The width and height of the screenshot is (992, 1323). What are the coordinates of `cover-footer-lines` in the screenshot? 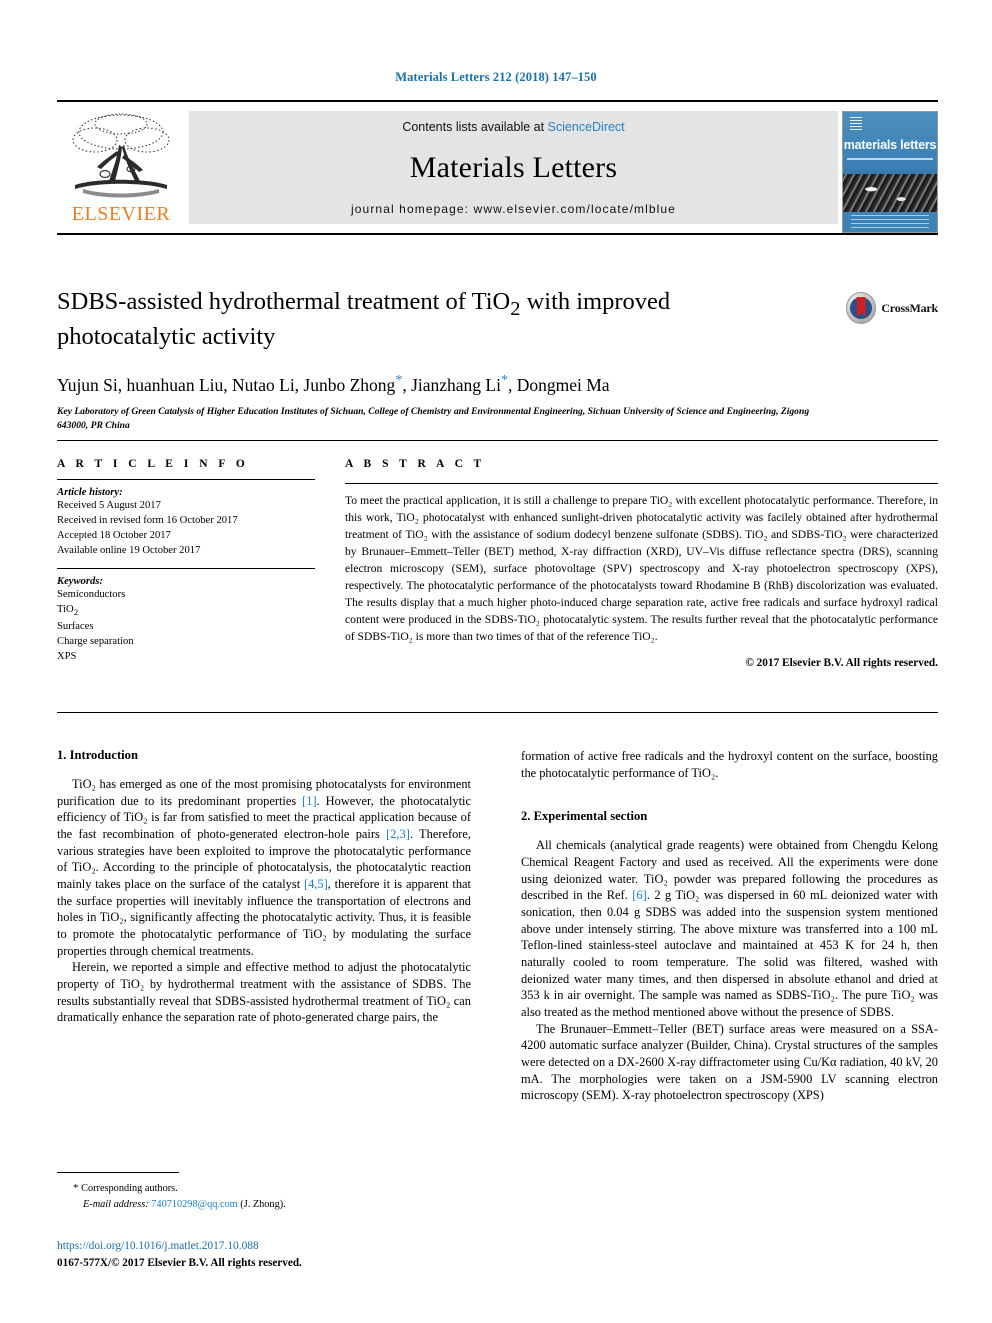 It's located at (890, 222).